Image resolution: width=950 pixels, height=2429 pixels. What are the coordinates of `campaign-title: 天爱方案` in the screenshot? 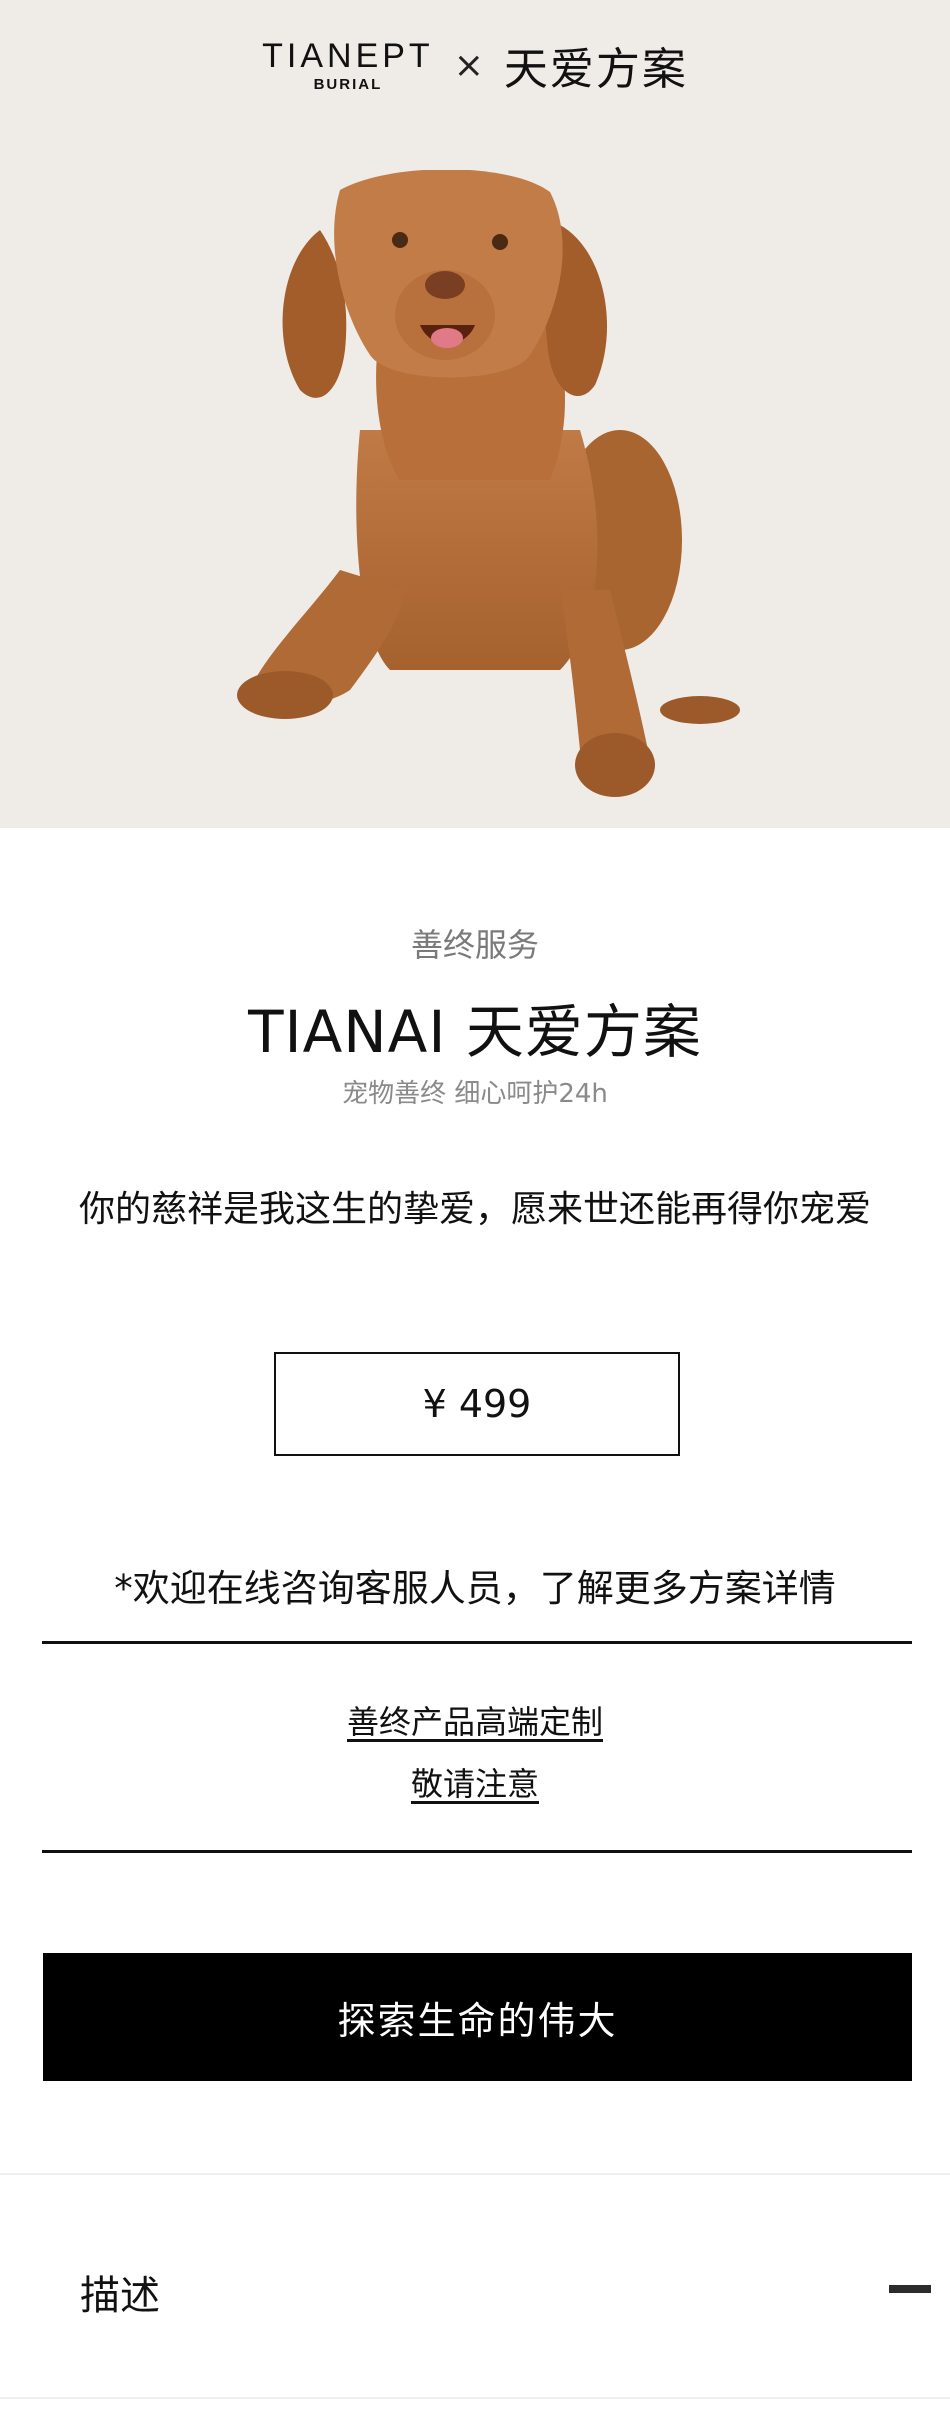 It's located at (595, 69).